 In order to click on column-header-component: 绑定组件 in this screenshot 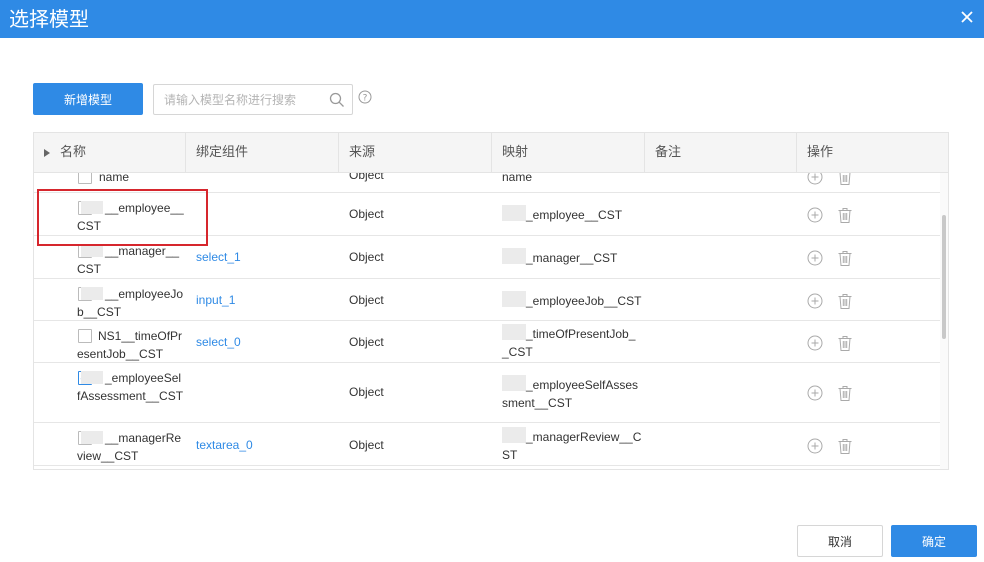, I will do `click(262, 153)`.